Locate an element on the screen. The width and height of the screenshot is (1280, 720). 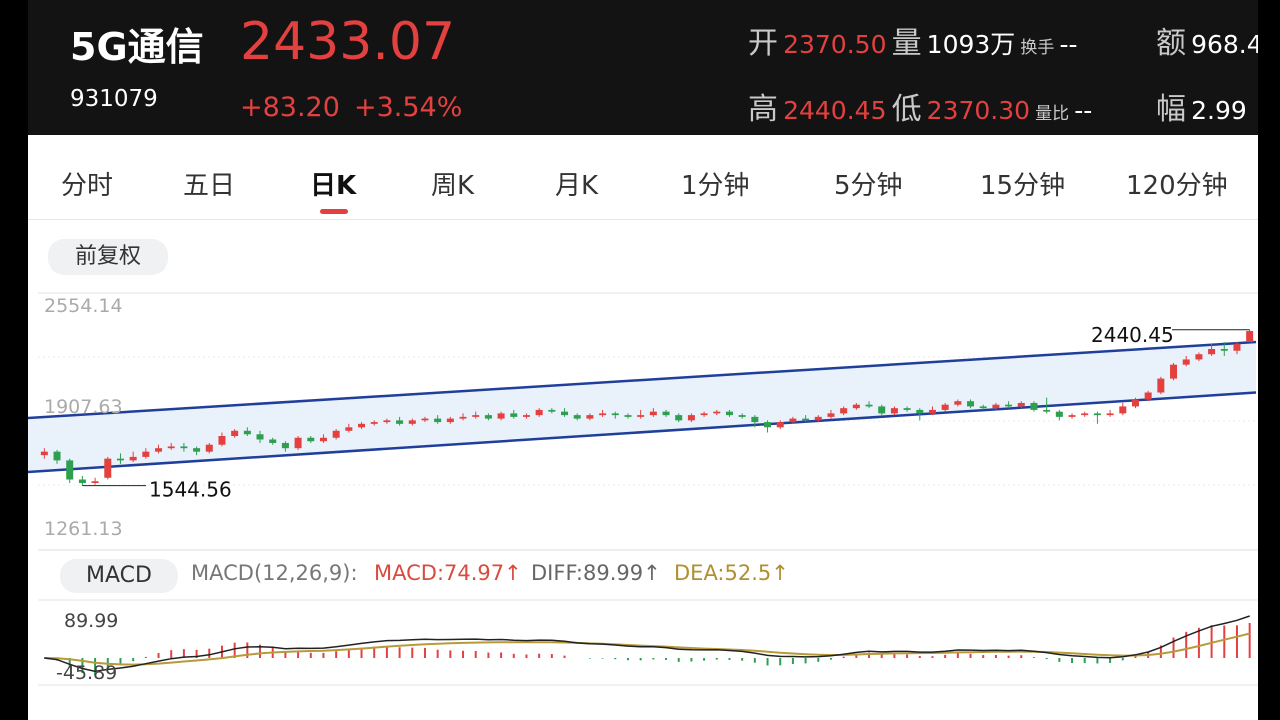
volume-value: 1093万 is located at coordinates (971, 44).